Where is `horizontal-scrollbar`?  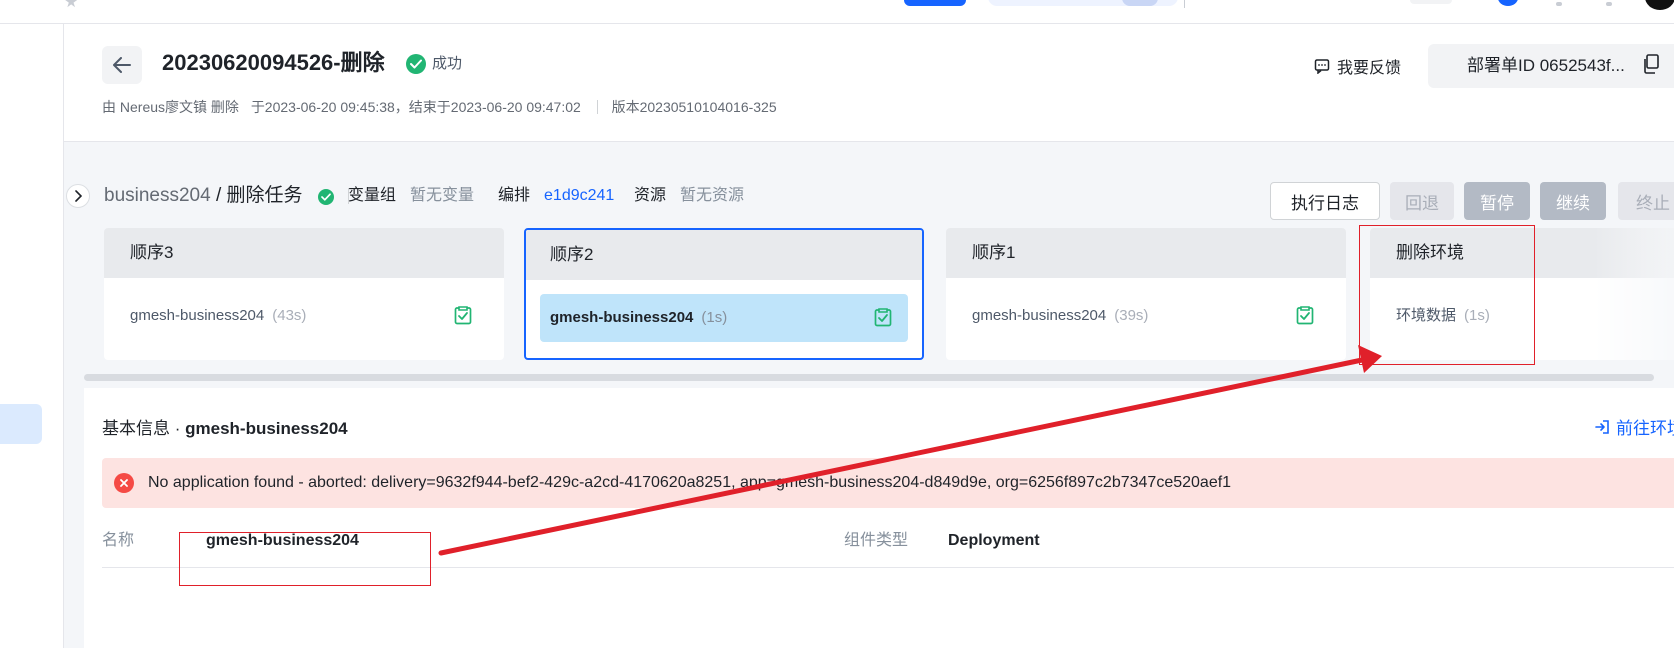
horizontal-scrollbar is located at coordinates (869, 377).